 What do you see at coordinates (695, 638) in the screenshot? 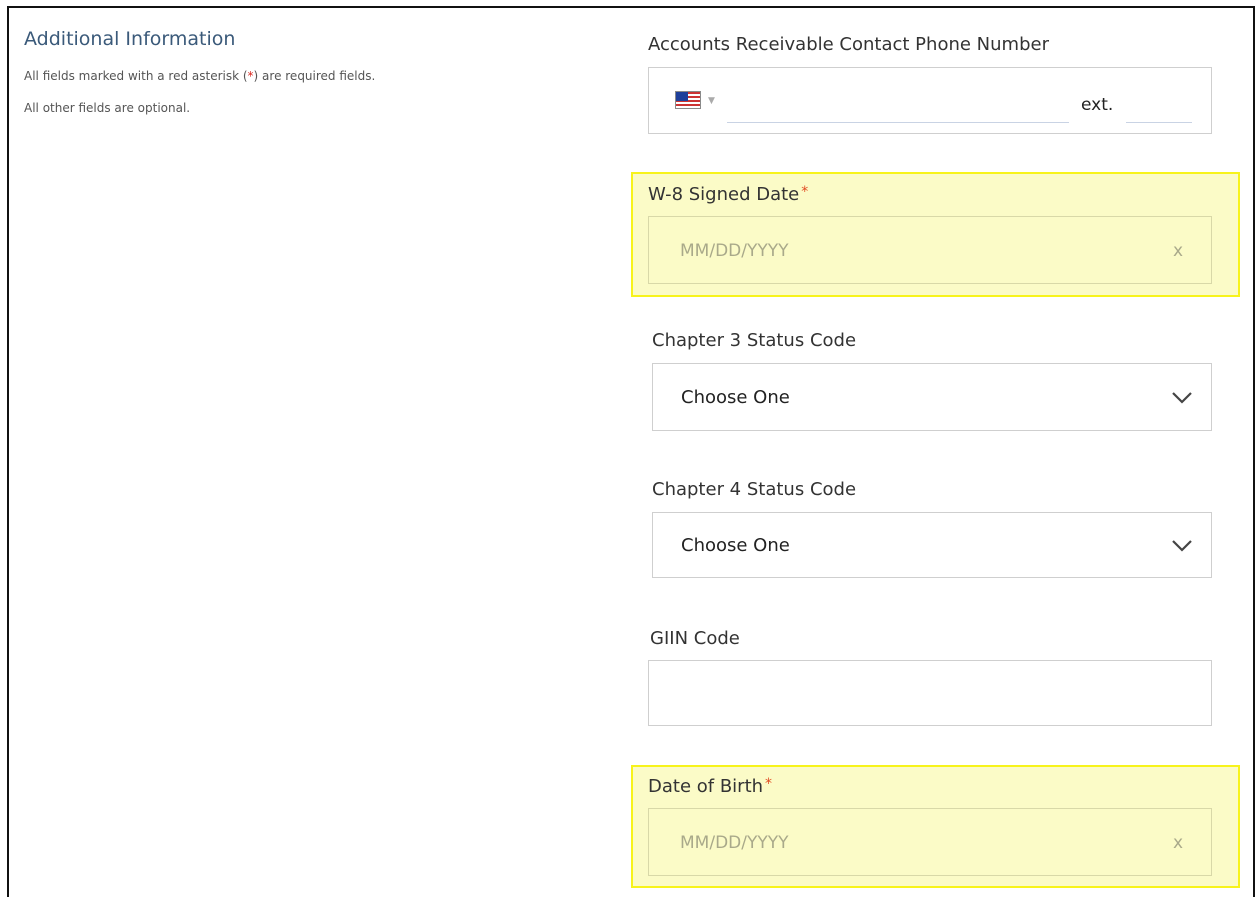
I see `giin-label: GIIN Code` at bounding box center [695, 638].